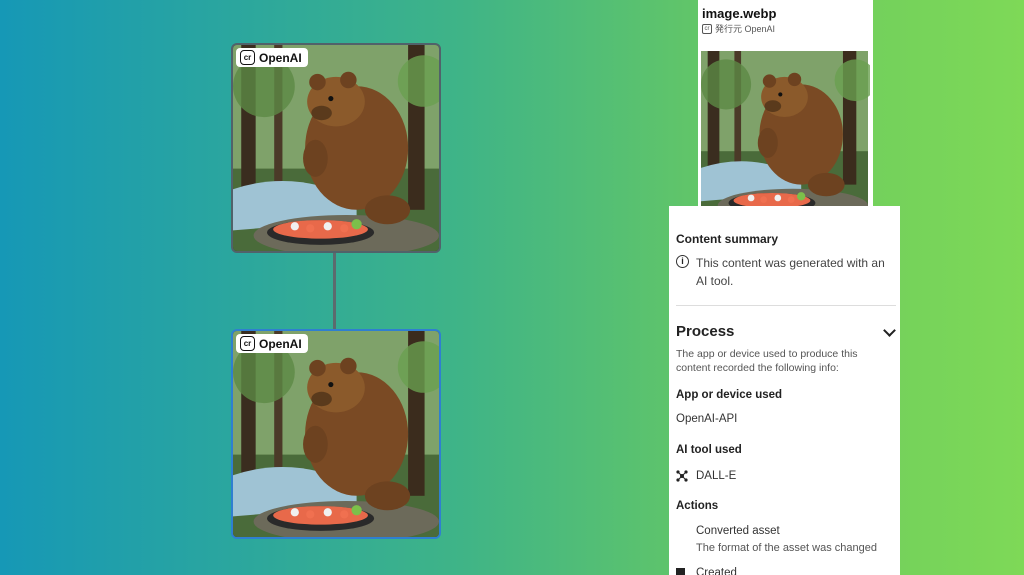  I want to click on content-summary-heading: Content summary, so click(727, 239).